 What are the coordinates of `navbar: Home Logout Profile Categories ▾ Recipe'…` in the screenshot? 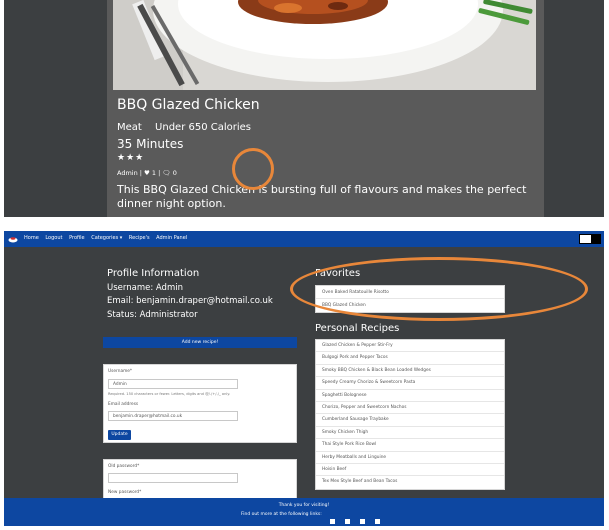 It's located at (304, 239).